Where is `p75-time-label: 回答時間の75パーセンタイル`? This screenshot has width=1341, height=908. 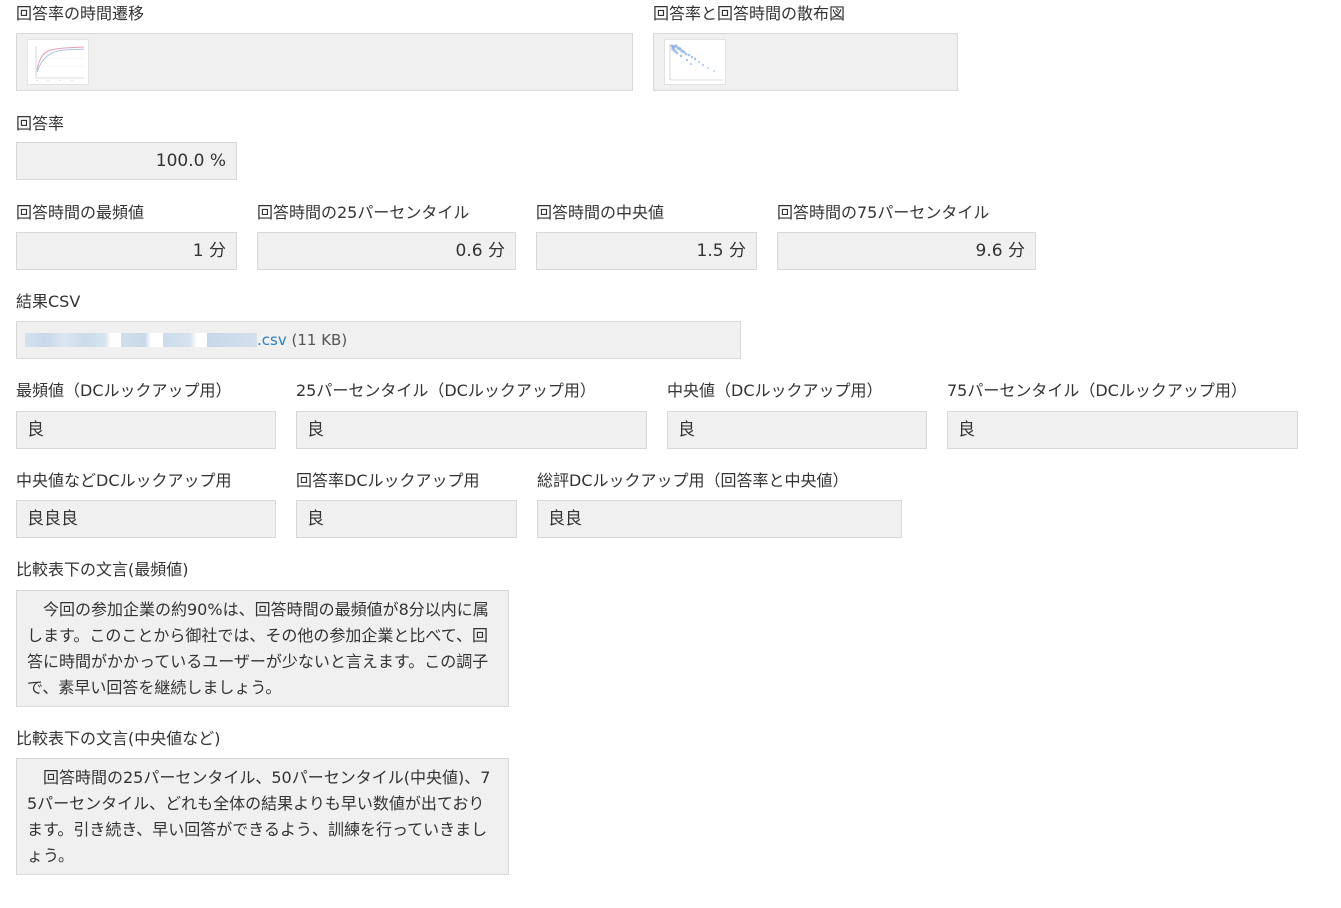 p75-time-label: 回答時間の75パーセンタイル is located at coordinates (883, 212).